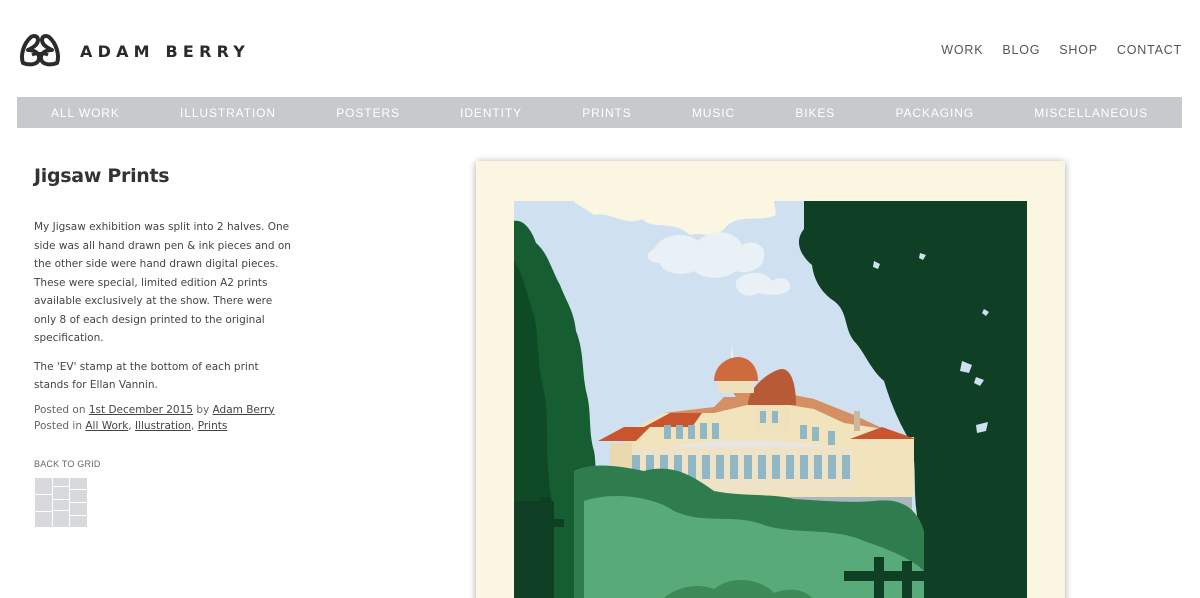  What do you see at coordinates (102, 176) in the screenshot?
I see `post-title: Jigsaw Prints` at bounding box center [102, 176].